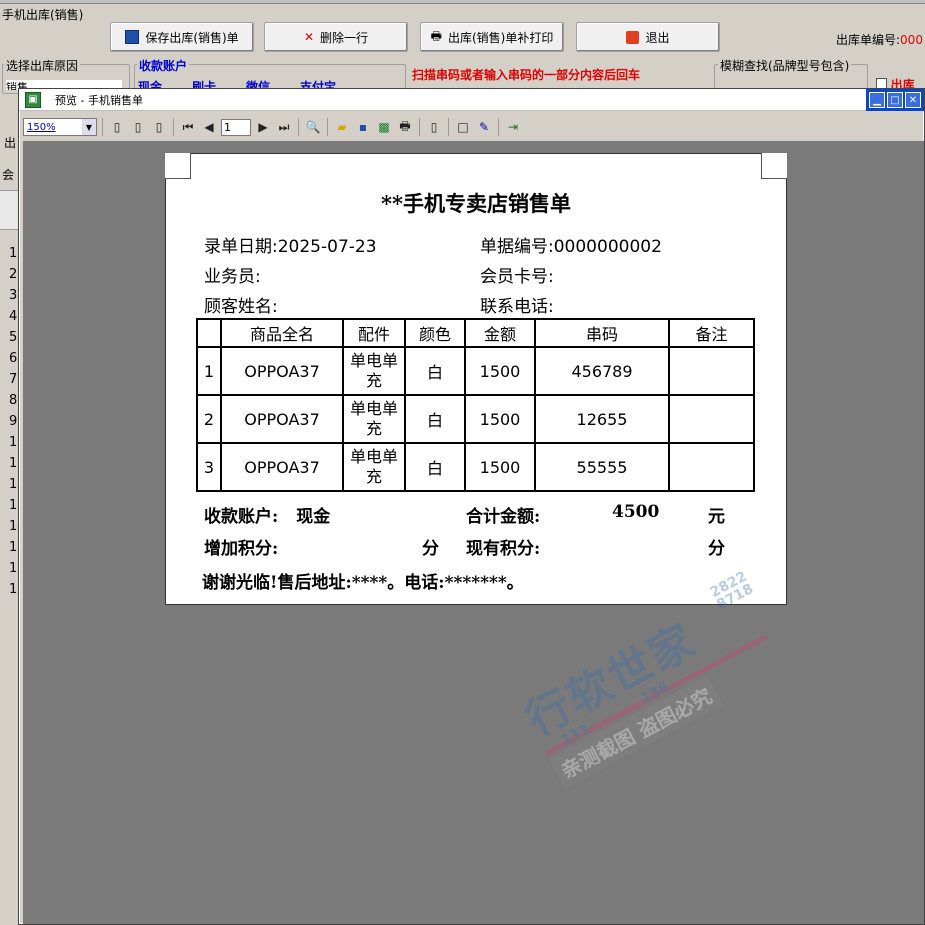  What do you see at coordinates (13, 484) in the screenshot?
I see `row-number: 12` at bounding box center [13, 484].